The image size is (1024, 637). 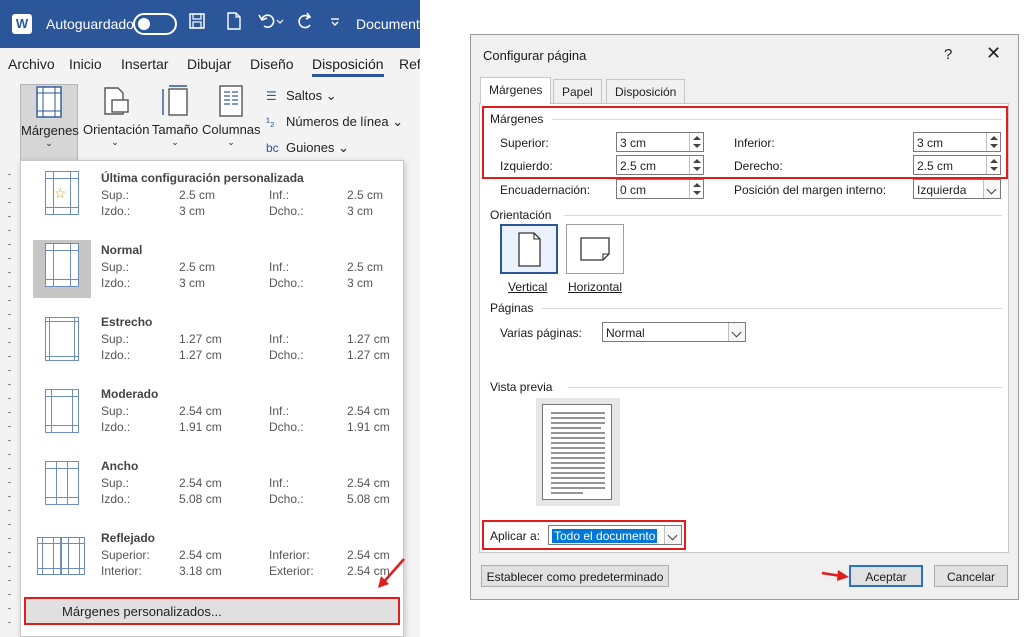 What do you see at coordinates (948, 54) in the screenshot?
I see `help-icon: ?` at bounding box center [948, 54].